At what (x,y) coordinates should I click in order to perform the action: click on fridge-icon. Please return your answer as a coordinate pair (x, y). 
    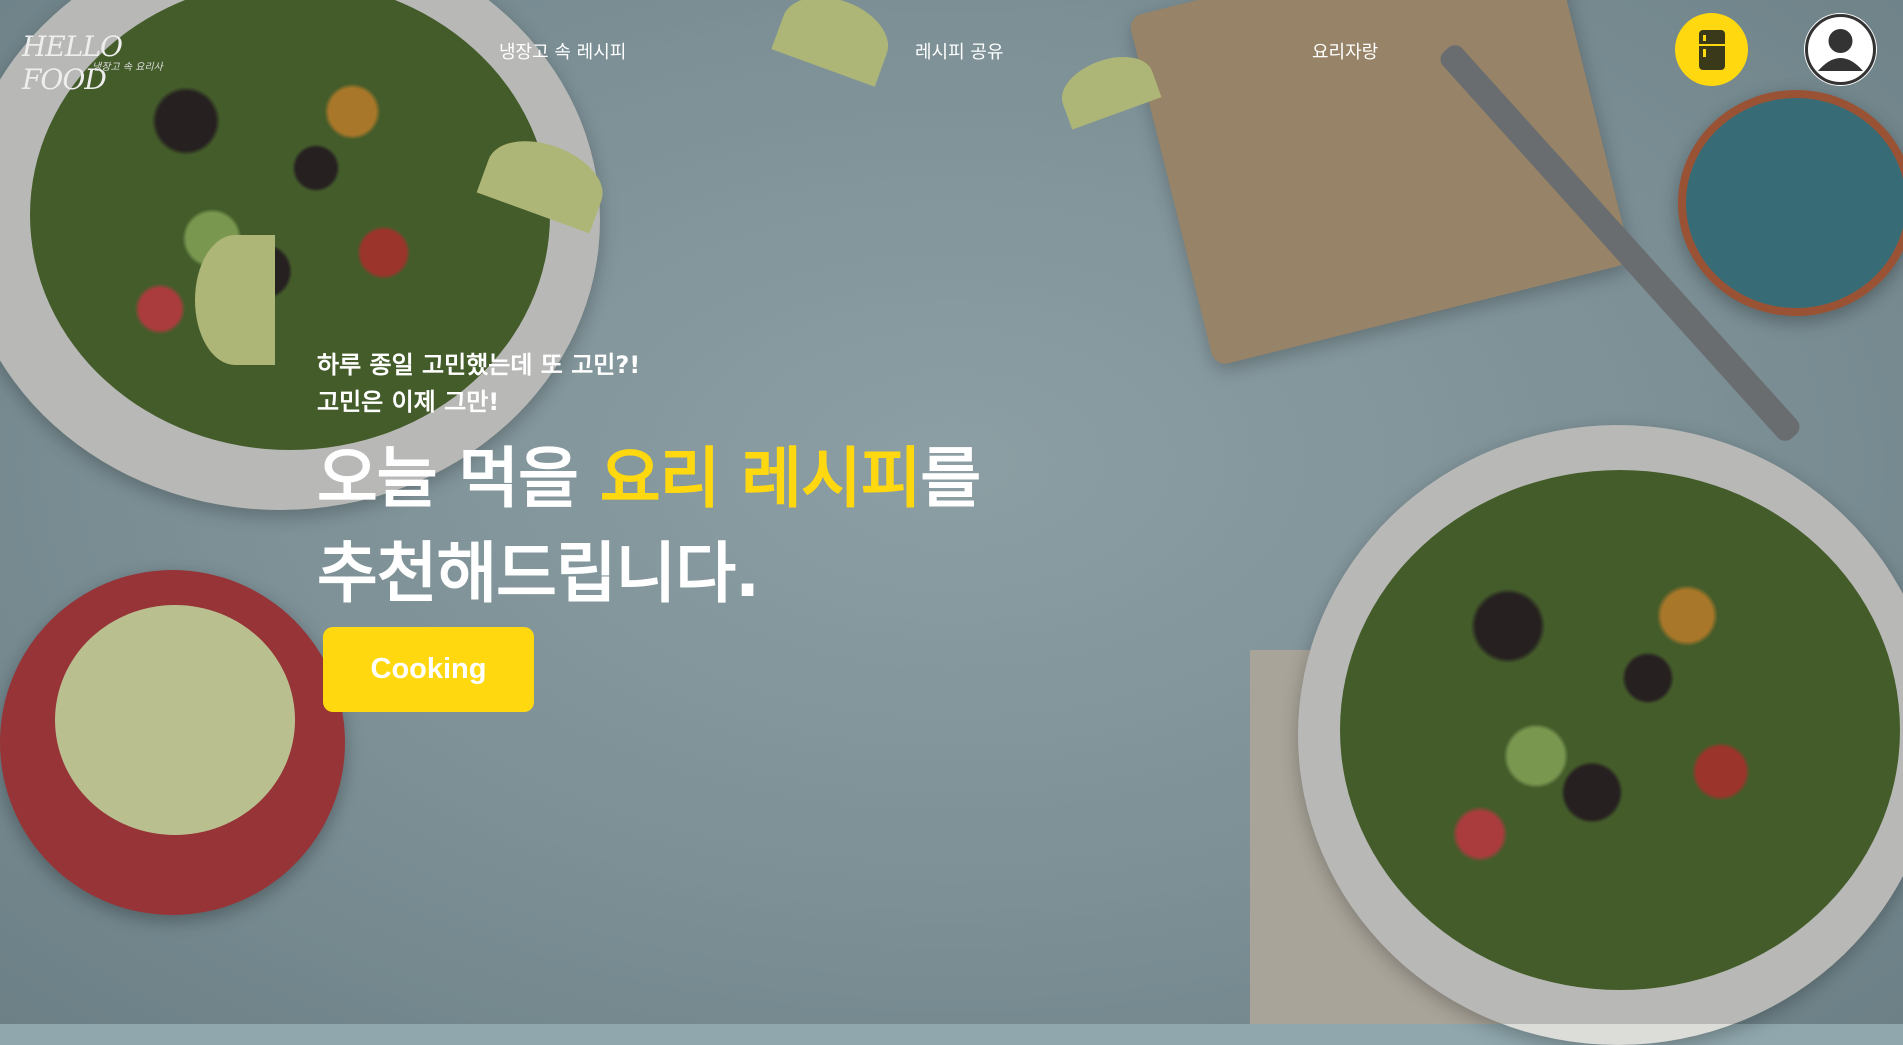
    Looking at the image, I should click on (1711, 49).